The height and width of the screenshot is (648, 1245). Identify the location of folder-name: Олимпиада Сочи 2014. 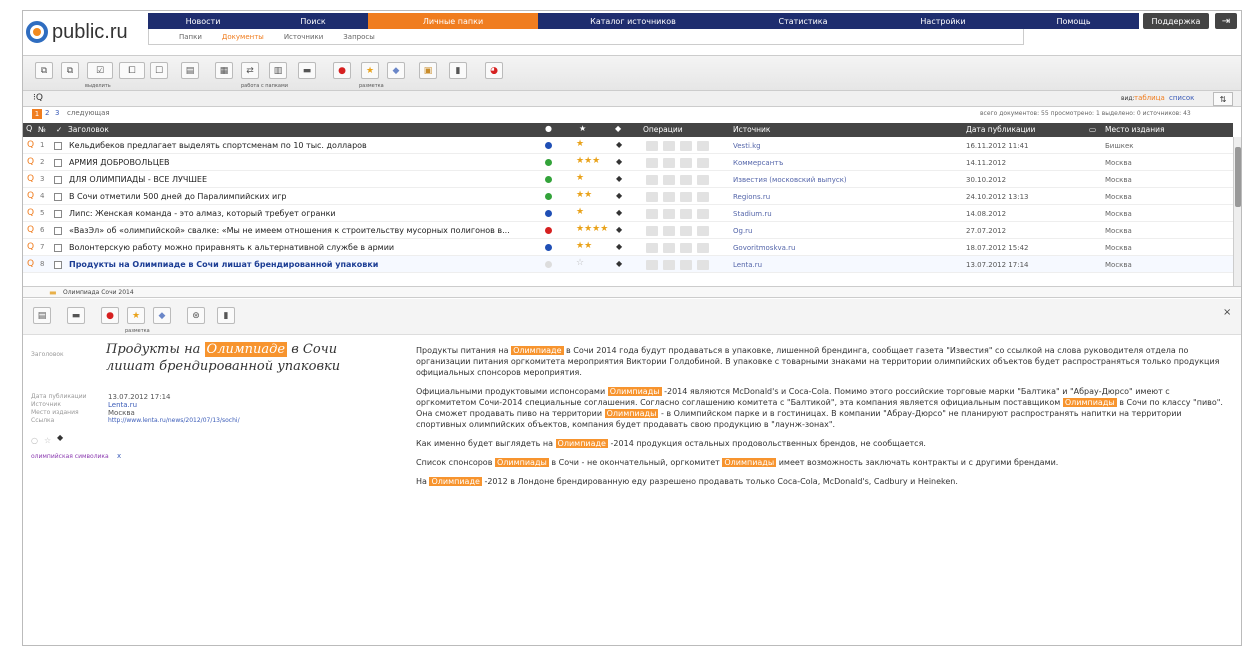
(98, 292).